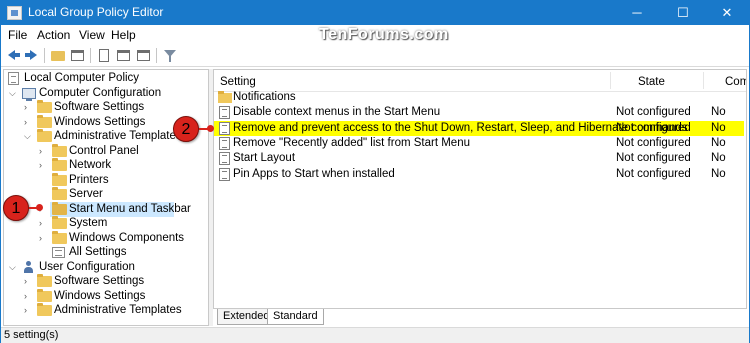  I want to click on tree-label: Printers, so click(89, 180).